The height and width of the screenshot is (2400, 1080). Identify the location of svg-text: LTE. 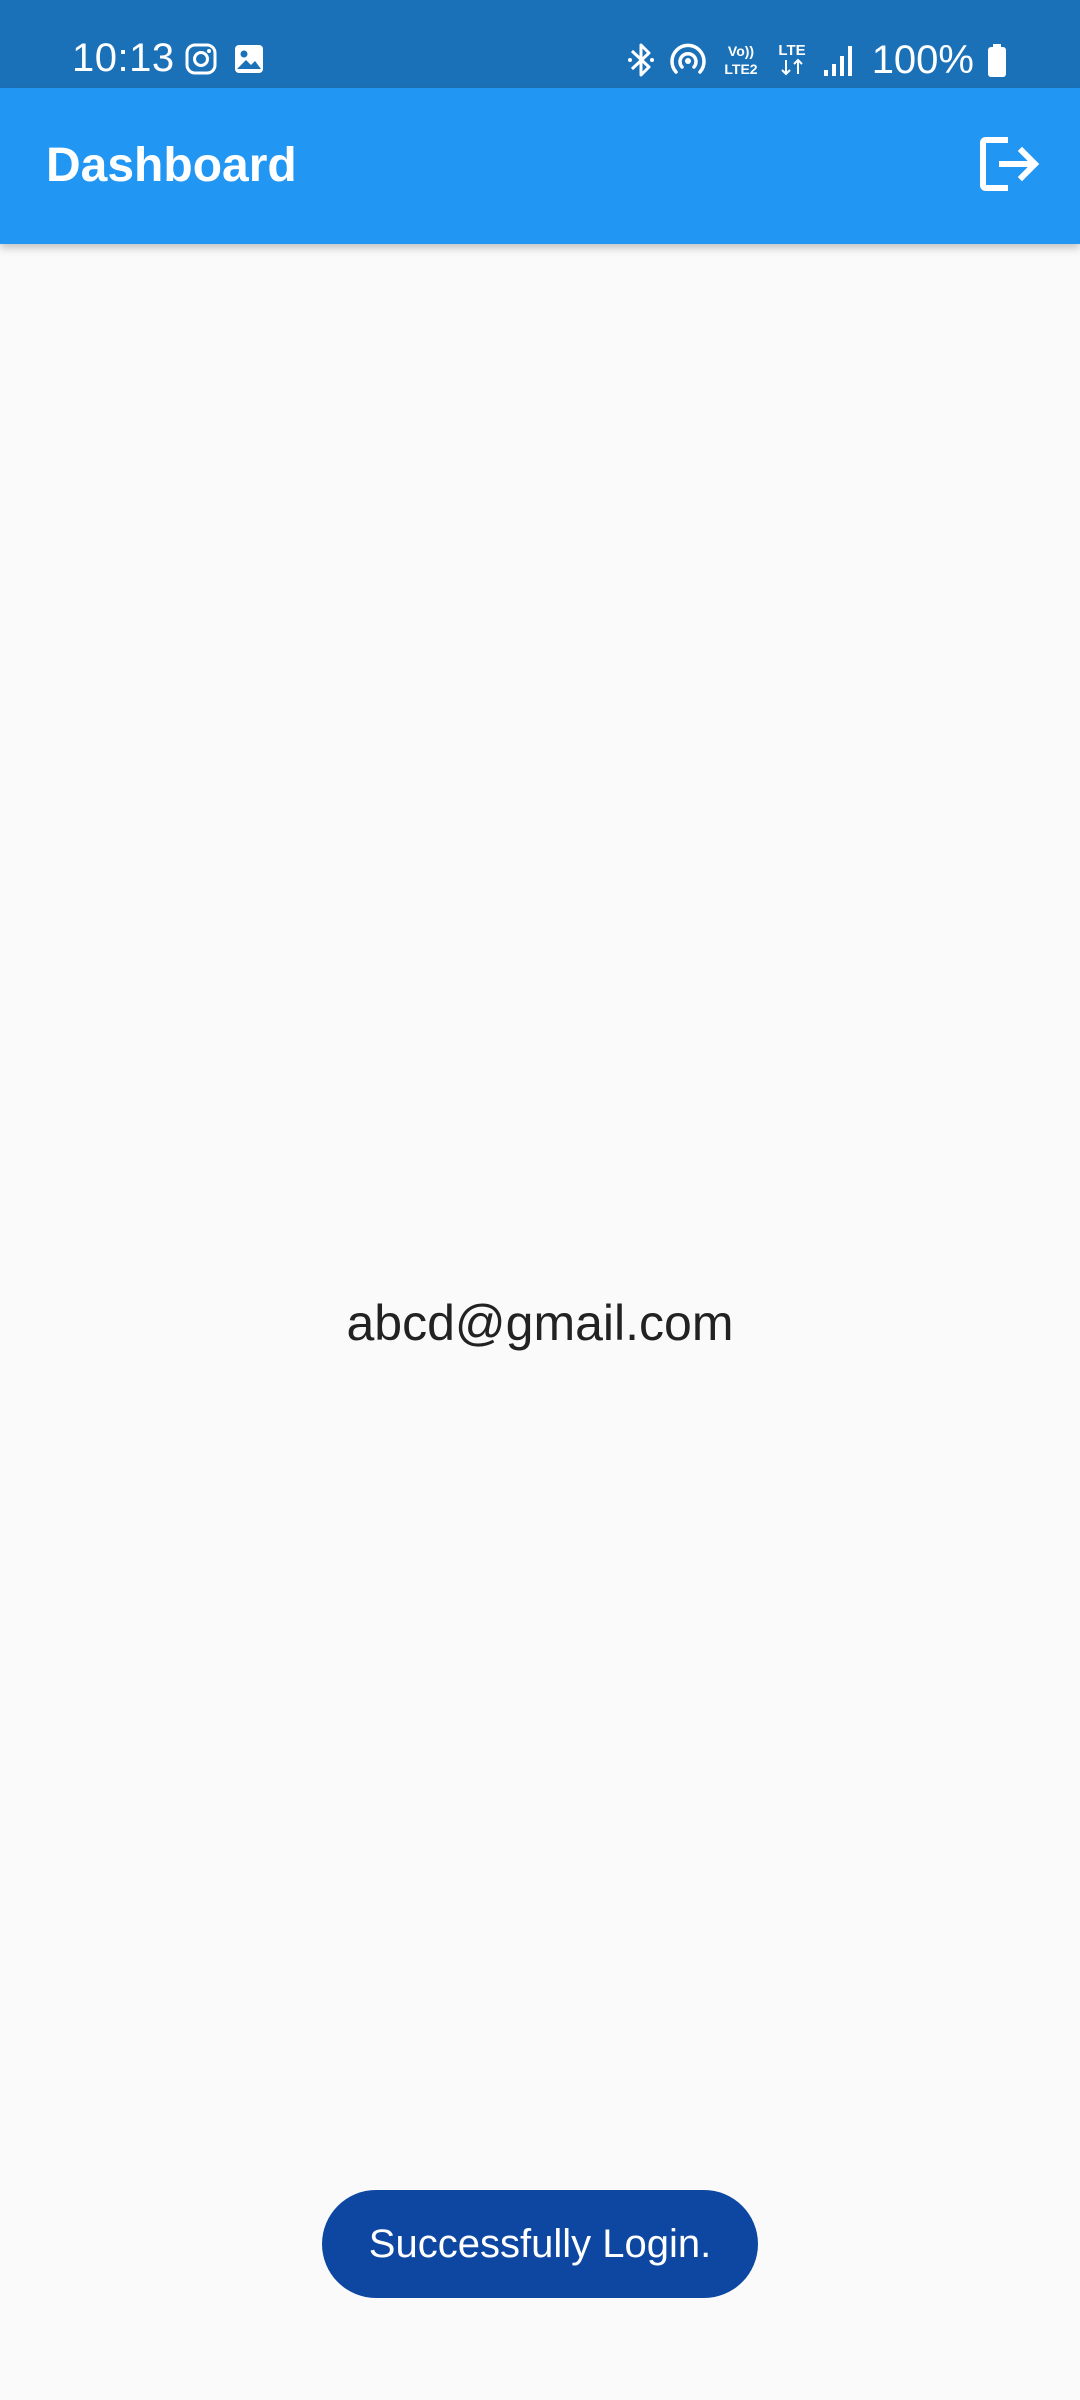
(791, 50).